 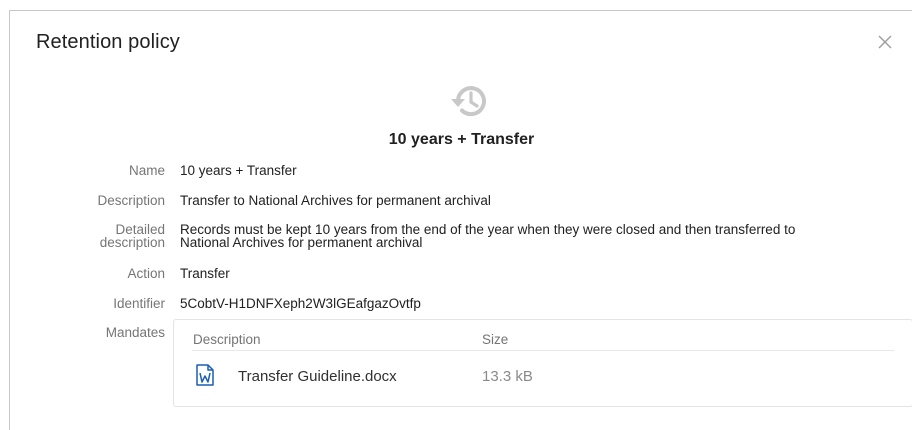 What do you see at coordinates (300, 303) in the screenshot?
I see `field-value-identifier: 5CobtV-H1DNFXeph2W3lGEafgazOvtfp` at bounding box center [300, 303].